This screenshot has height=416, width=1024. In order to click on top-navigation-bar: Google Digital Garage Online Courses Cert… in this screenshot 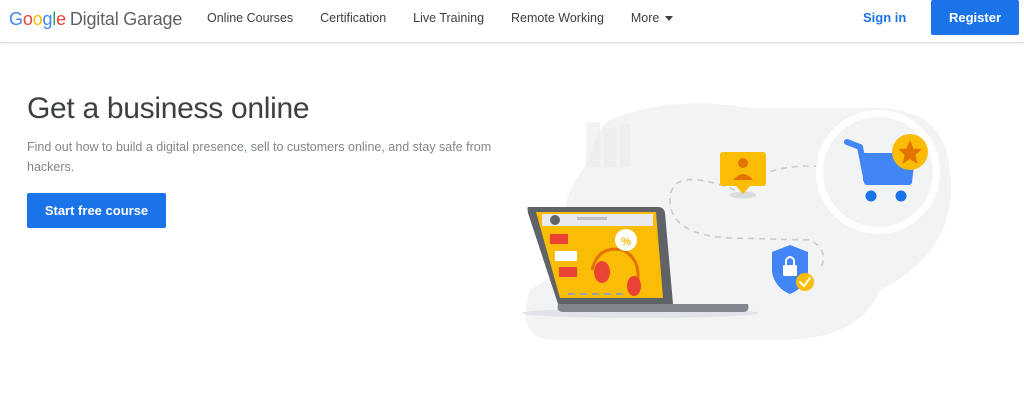, I will do `click(512, 21)`.